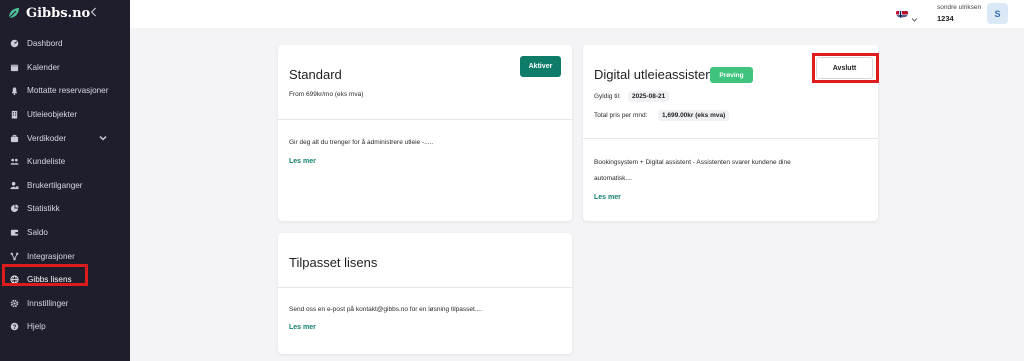  Describe the element at coordinates (94, 13) in the screenshot. I see `collapse-sidebar-icon` at that location.